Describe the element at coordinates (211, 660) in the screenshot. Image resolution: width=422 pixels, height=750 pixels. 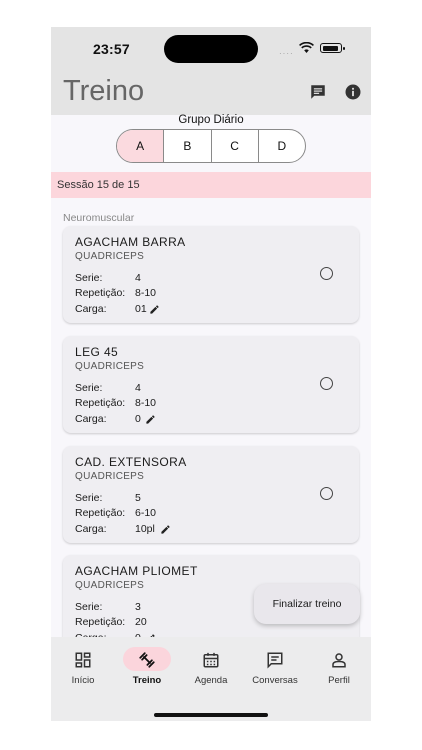
I see `calendar-icon` at that location.